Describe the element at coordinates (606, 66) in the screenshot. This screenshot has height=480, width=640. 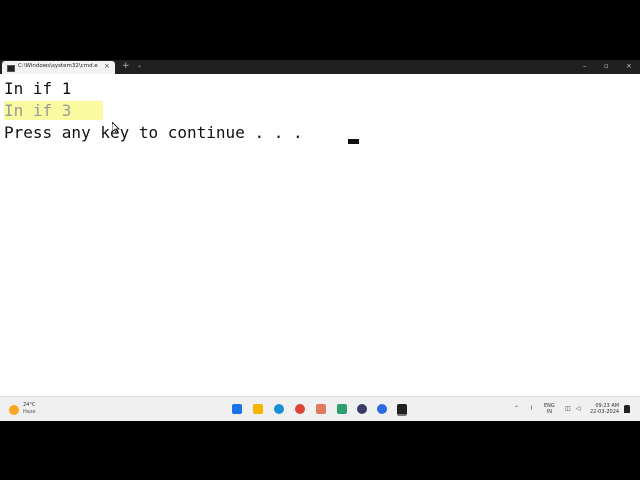
I see `maximize-button: ▫` at that location.